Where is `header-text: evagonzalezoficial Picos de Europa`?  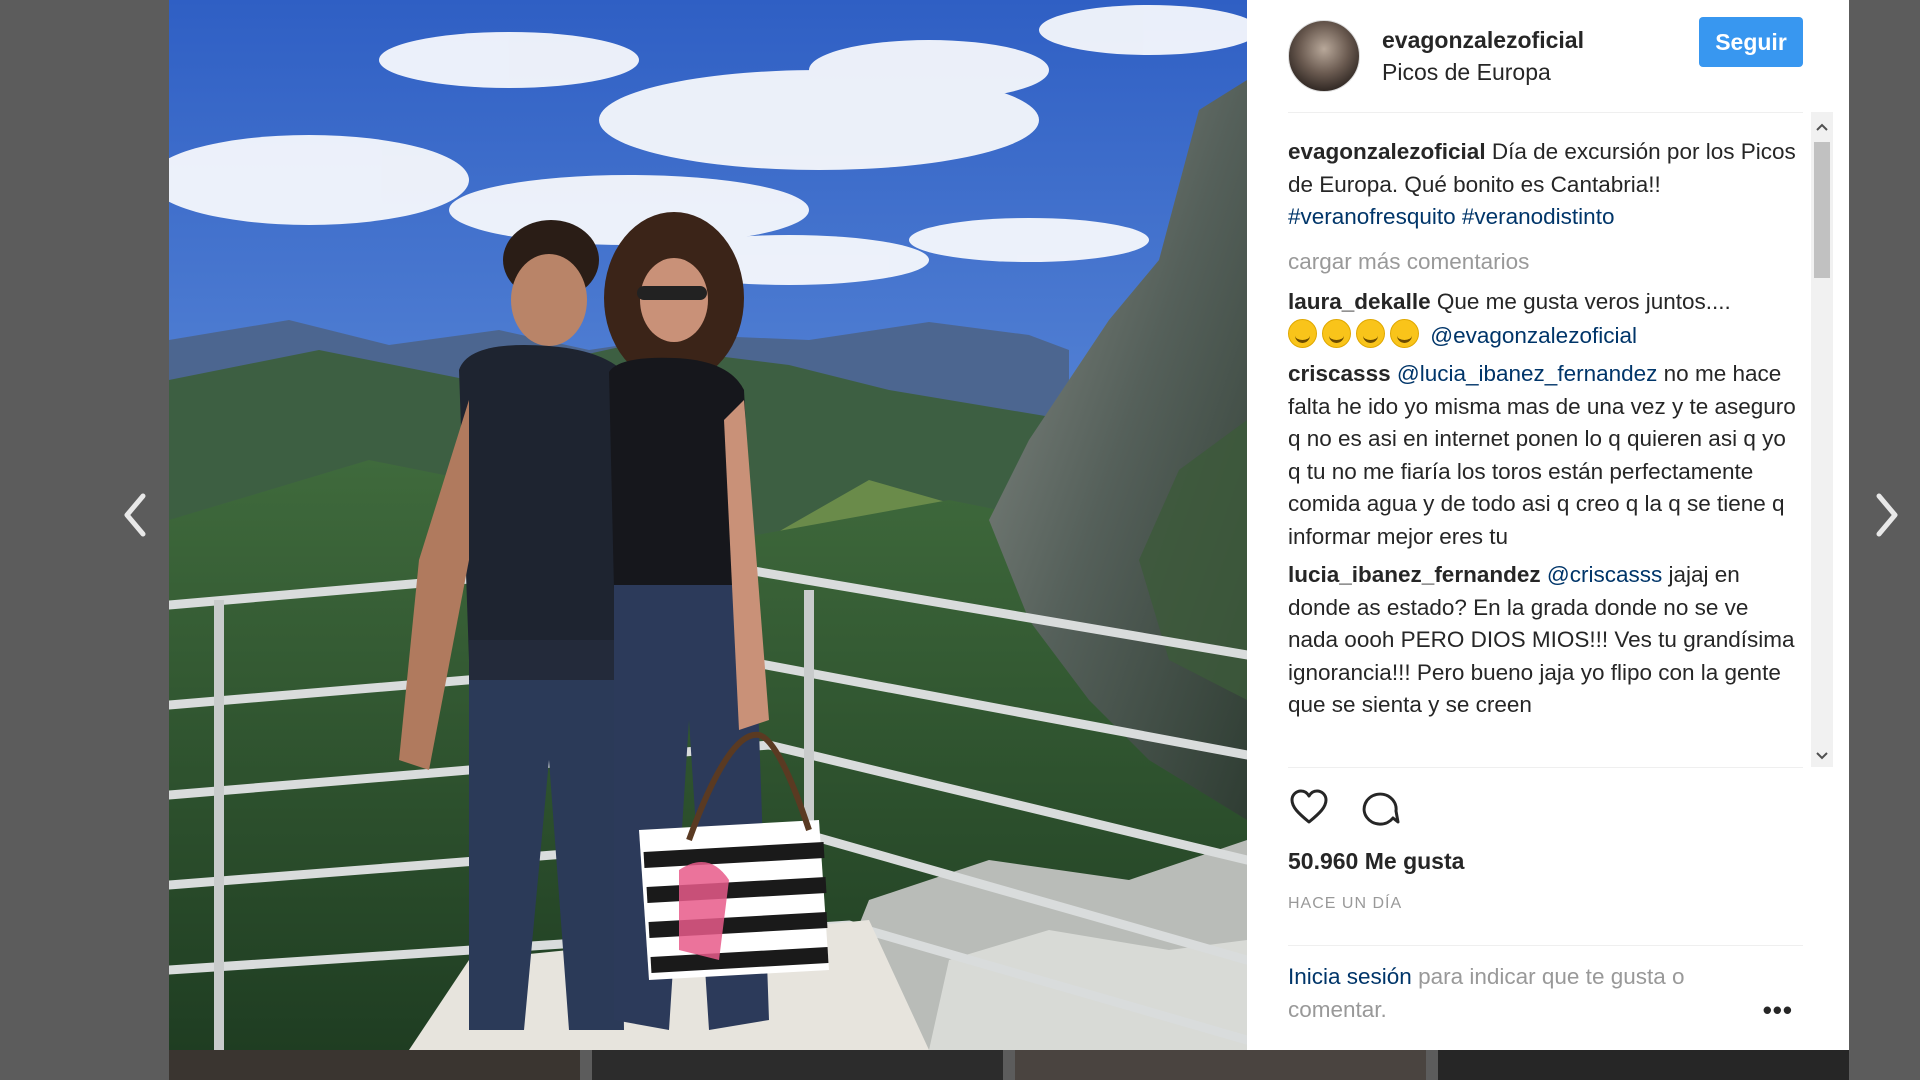
header-text: evagonzalezoficial Picos de Europa is located at coordinates (1483, 56).